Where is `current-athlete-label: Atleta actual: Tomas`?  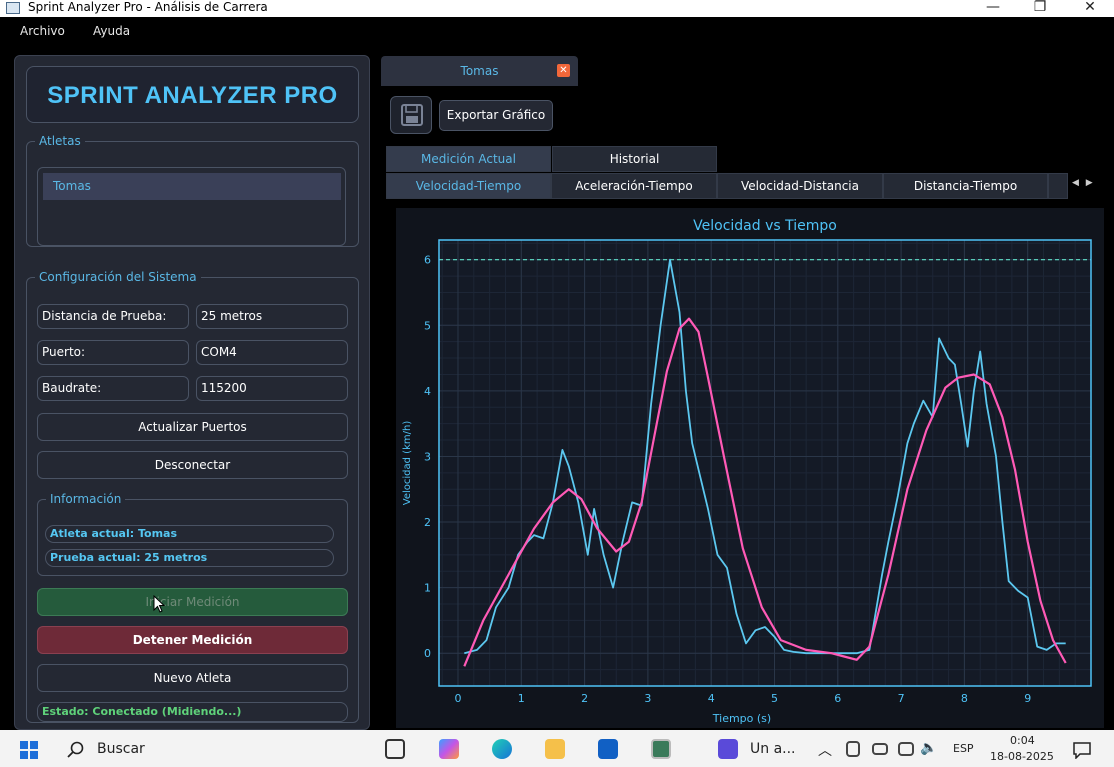 current-athlete-label: Atleta actual: Tomas is located at coordinates (189, 534).